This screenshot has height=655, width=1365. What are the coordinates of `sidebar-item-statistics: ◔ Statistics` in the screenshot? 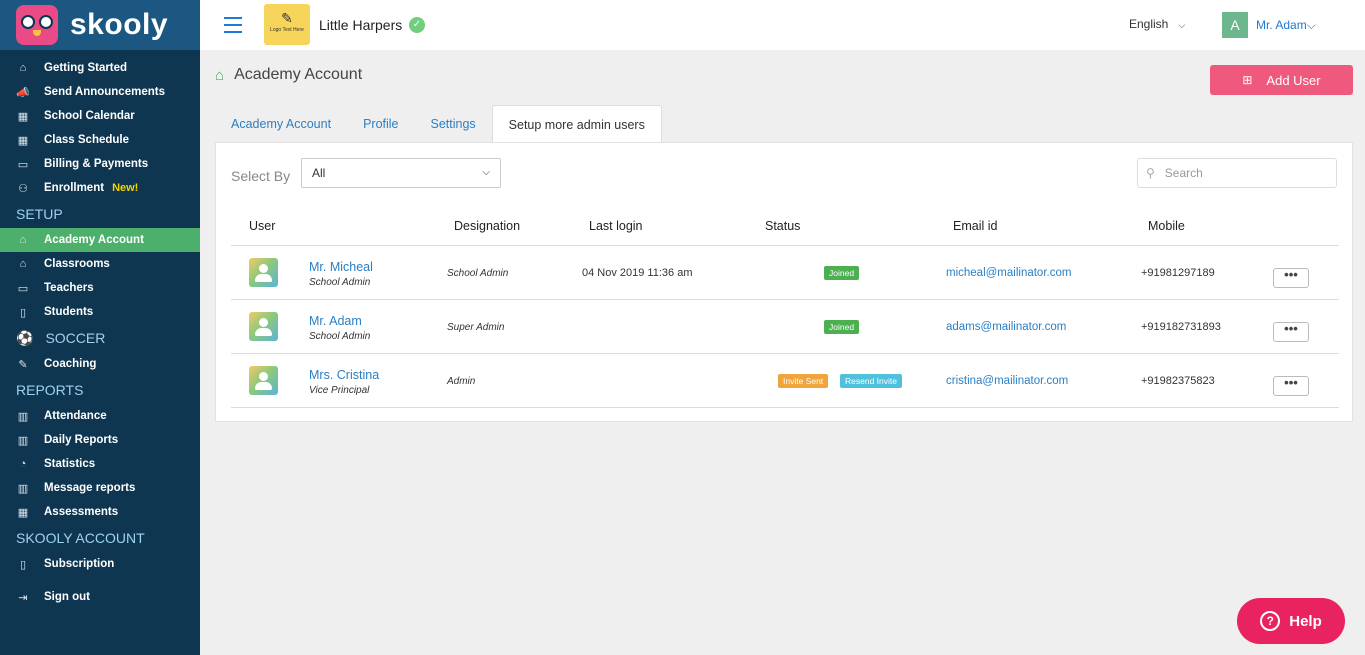 It's located at (100, 464).